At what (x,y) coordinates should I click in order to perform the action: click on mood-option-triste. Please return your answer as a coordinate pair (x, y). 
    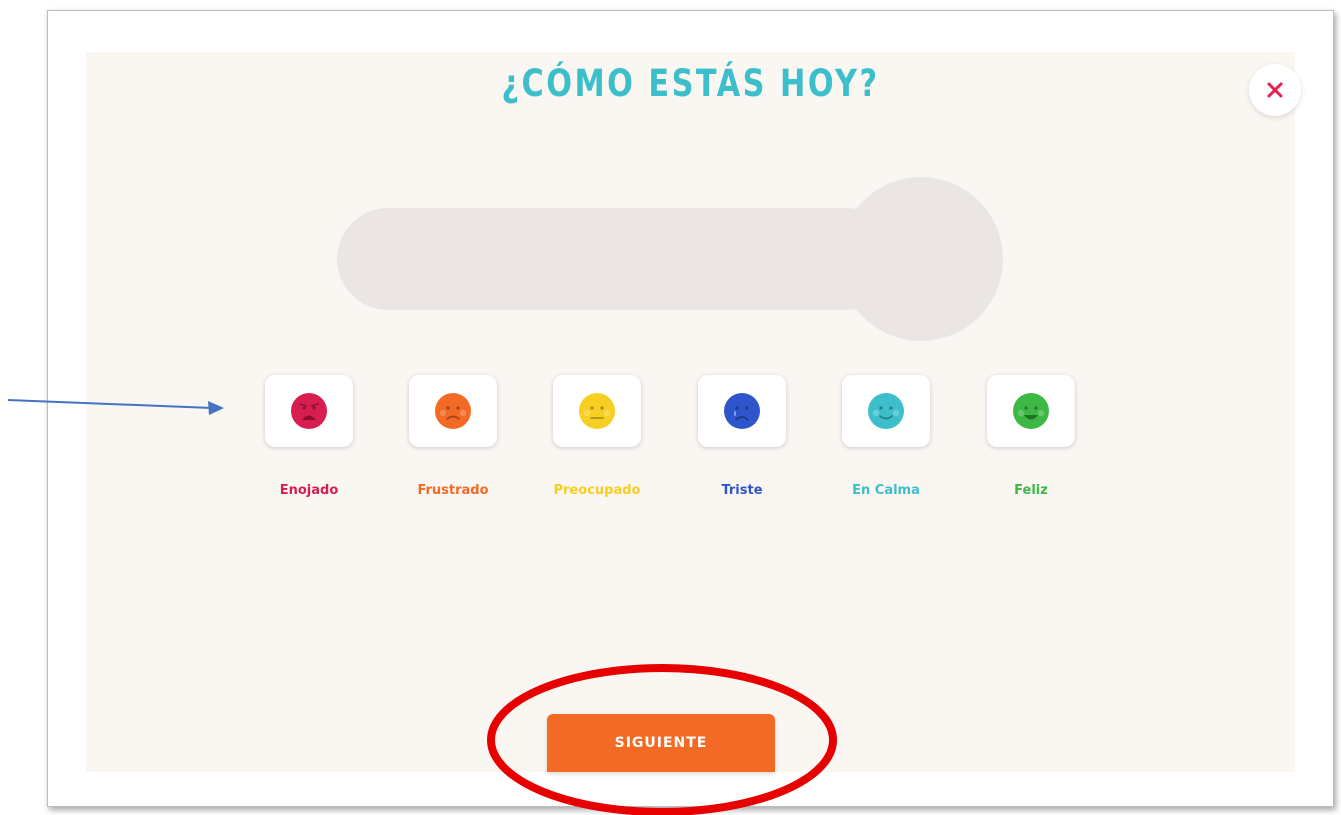
    Looking at the image, I should click on (742, 411).